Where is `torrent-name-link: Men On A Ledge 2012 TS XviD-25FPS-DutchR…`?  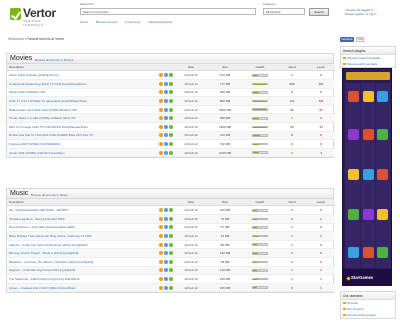 torrent-name-link: Men On A Ledge 2012 TS XviD-25FPS-DutchR… is located at coordinates (91, 127).